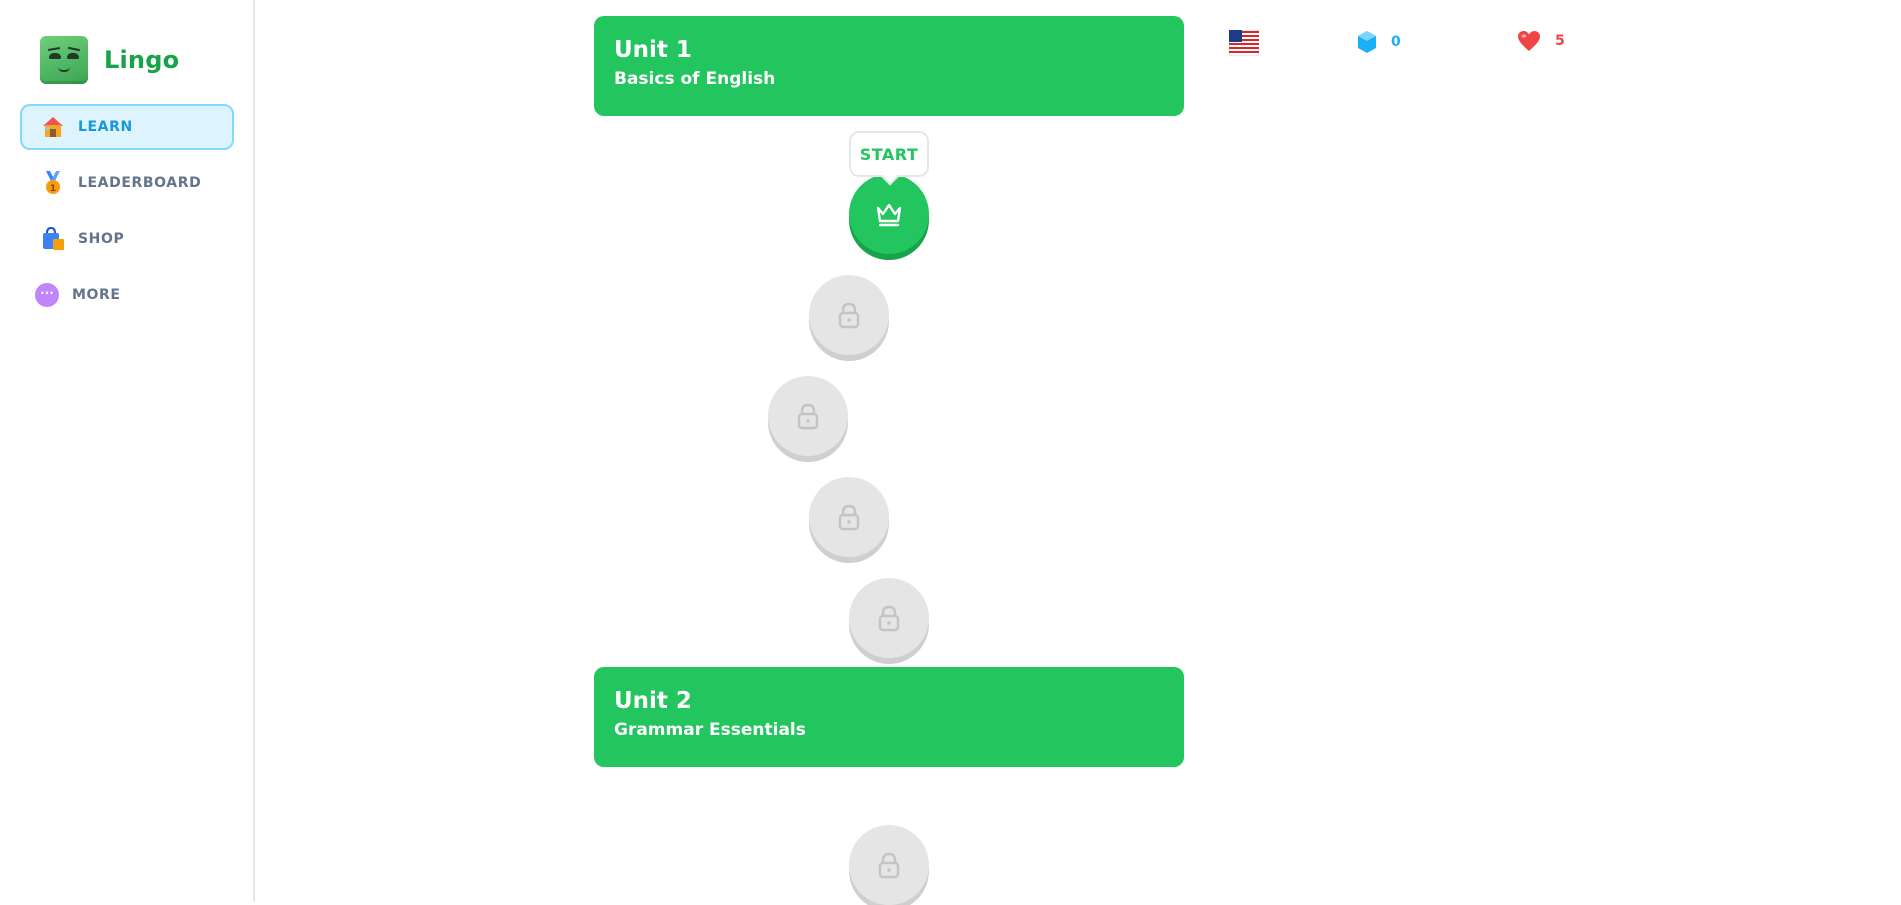  I want to click on brand-name: Lingo, so click(142, 60).